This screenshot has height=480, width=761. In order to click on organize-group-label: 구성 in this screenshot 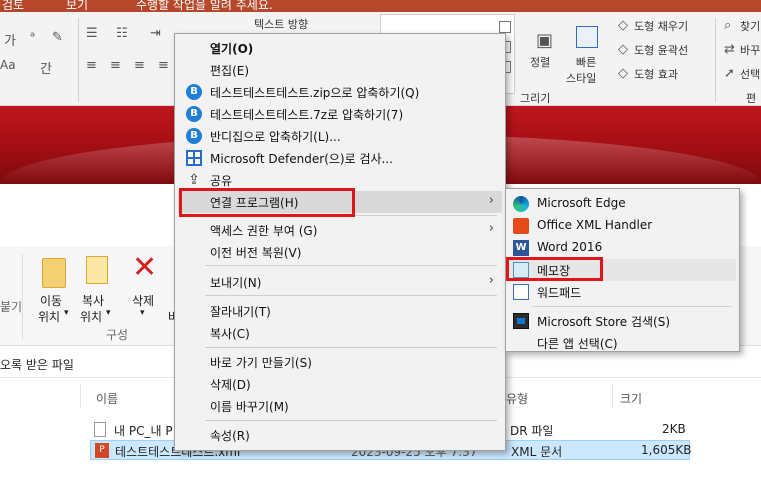, I will do `click(117, 335)`.